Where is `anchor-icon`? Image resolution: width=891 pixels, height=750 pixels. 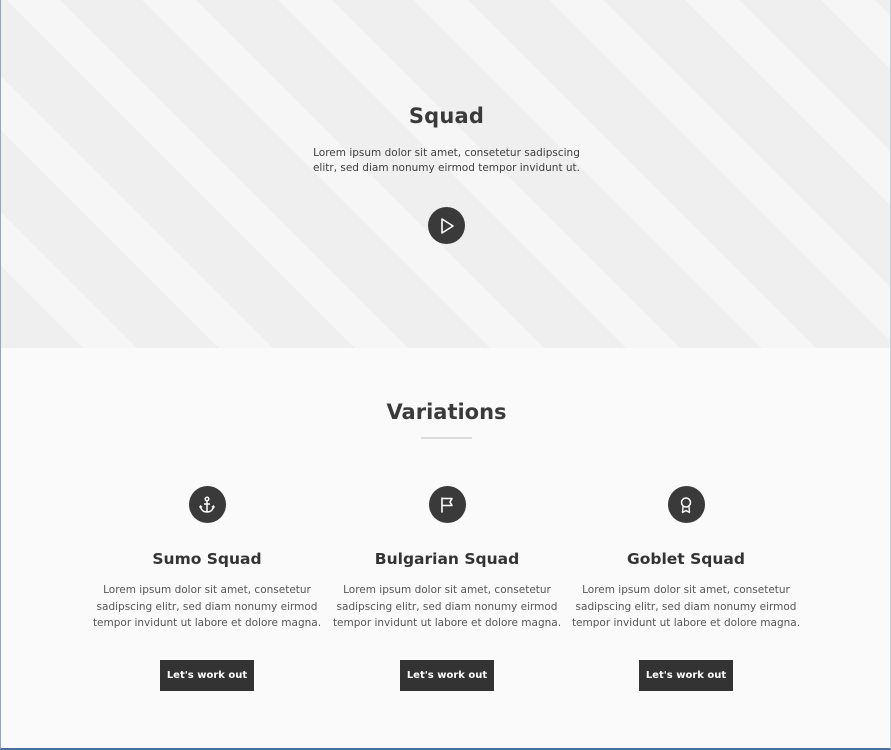
anchor-icon is located at coordinates (207, 504).